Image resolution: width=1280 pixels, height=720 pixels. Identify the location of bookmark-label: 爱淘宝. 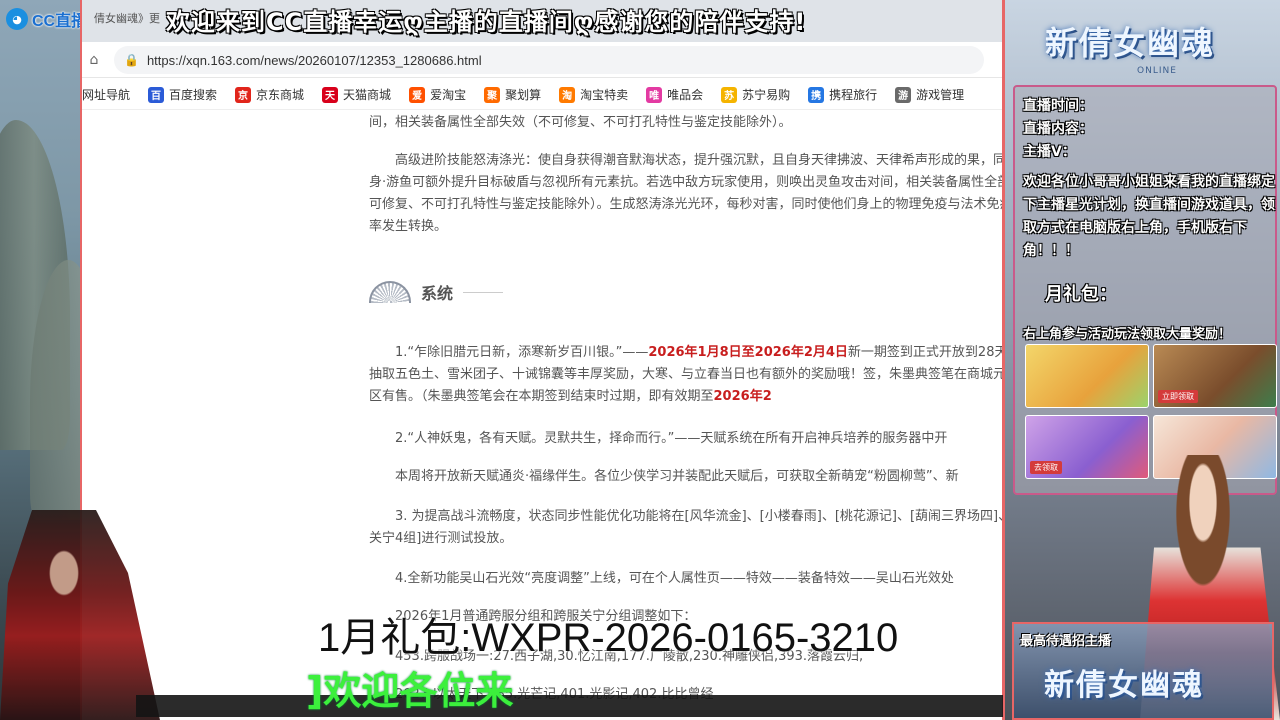
(448, 95).